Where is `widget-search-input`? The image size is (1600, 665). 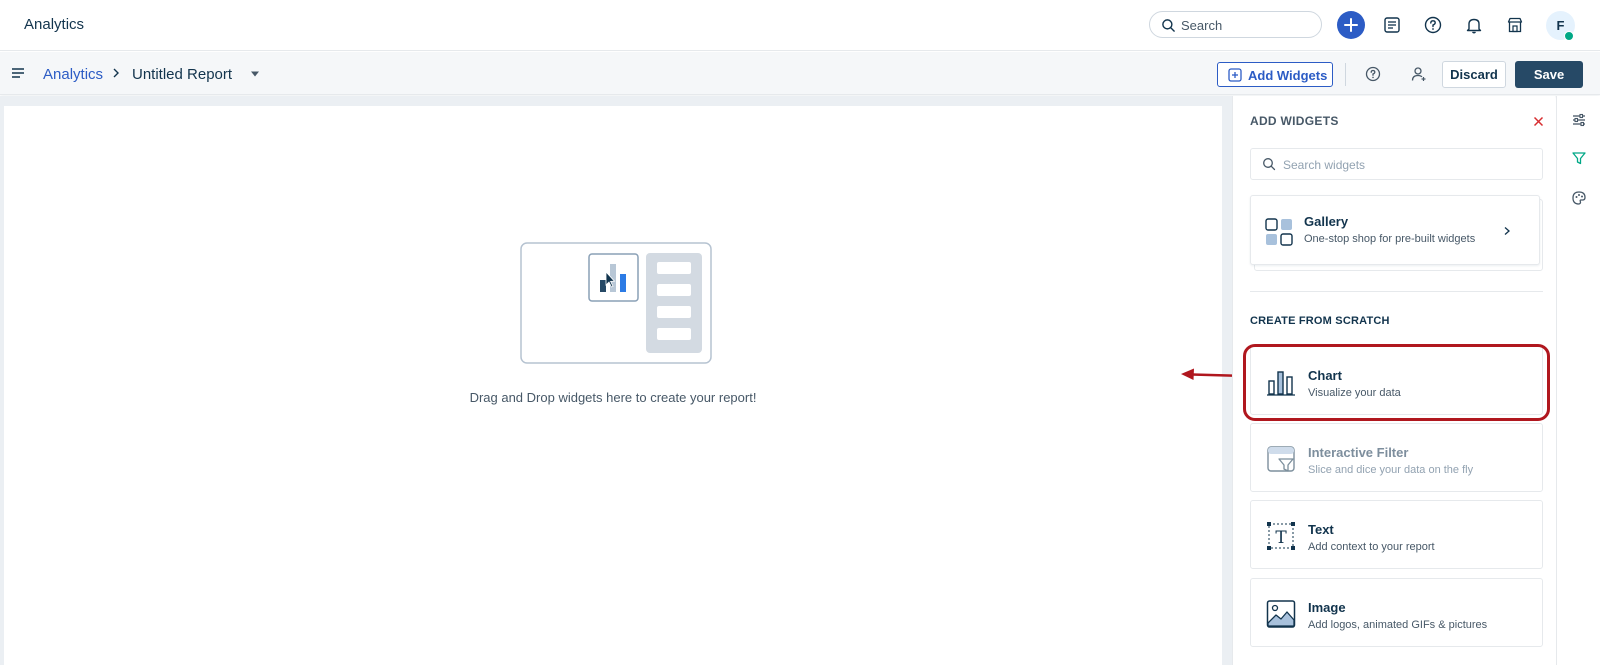 widget-search-input is located at coordinates (1408, 165).